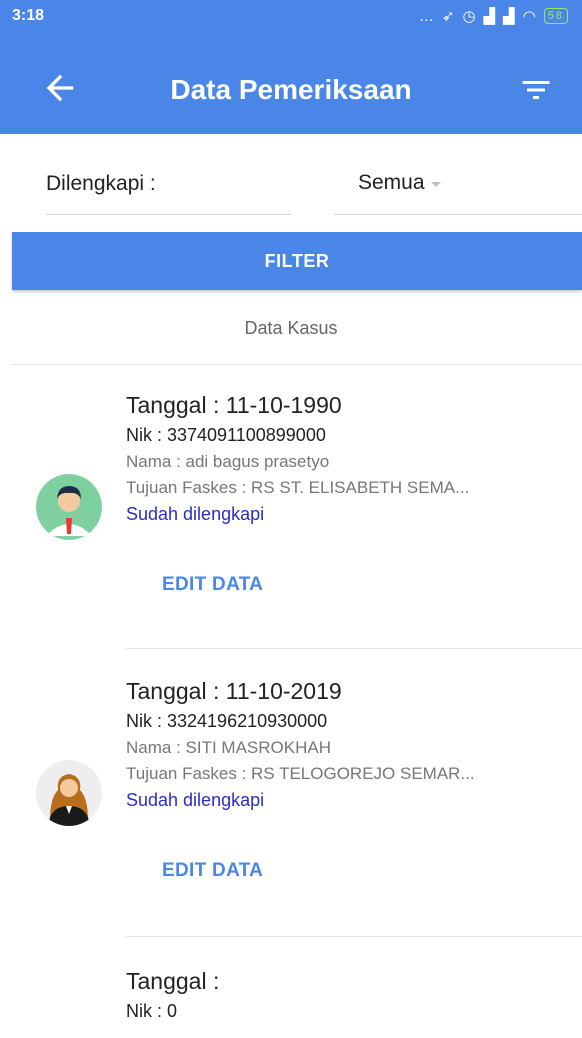 This screenshot has width=582, height=1038. What do you see at coordinates (435, 184) in the screenshot?
I see `dropdown-caret-icon` at bounding box center [435, 184].